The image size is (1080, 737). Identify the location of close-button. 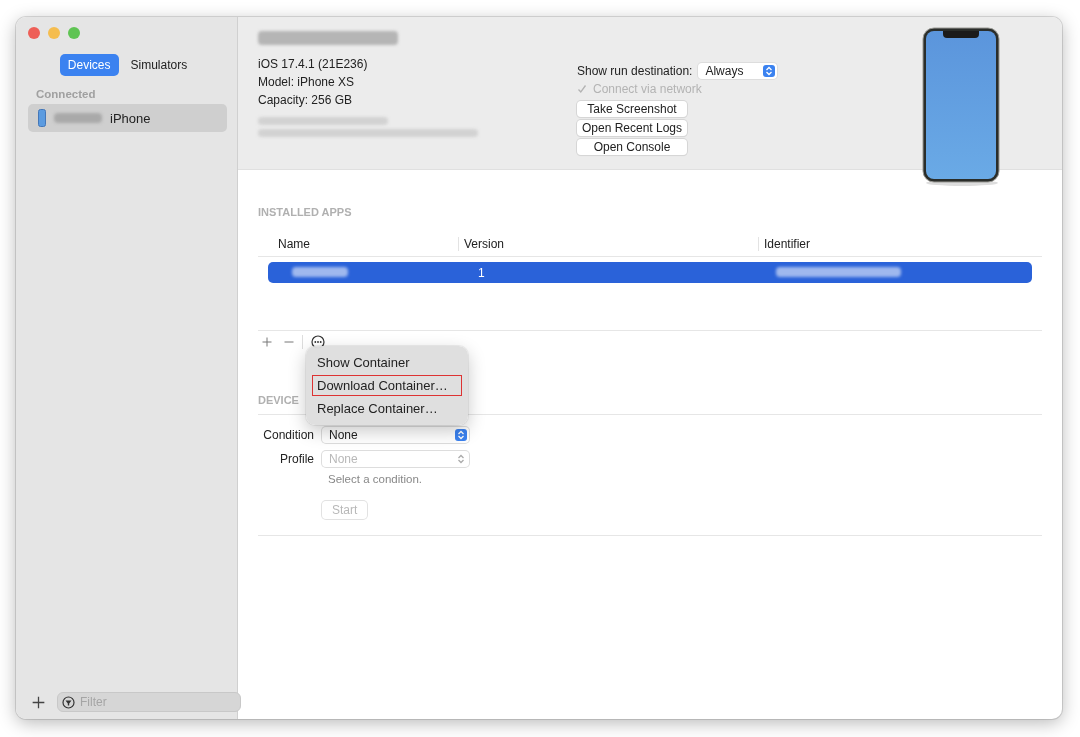
(34, 33).